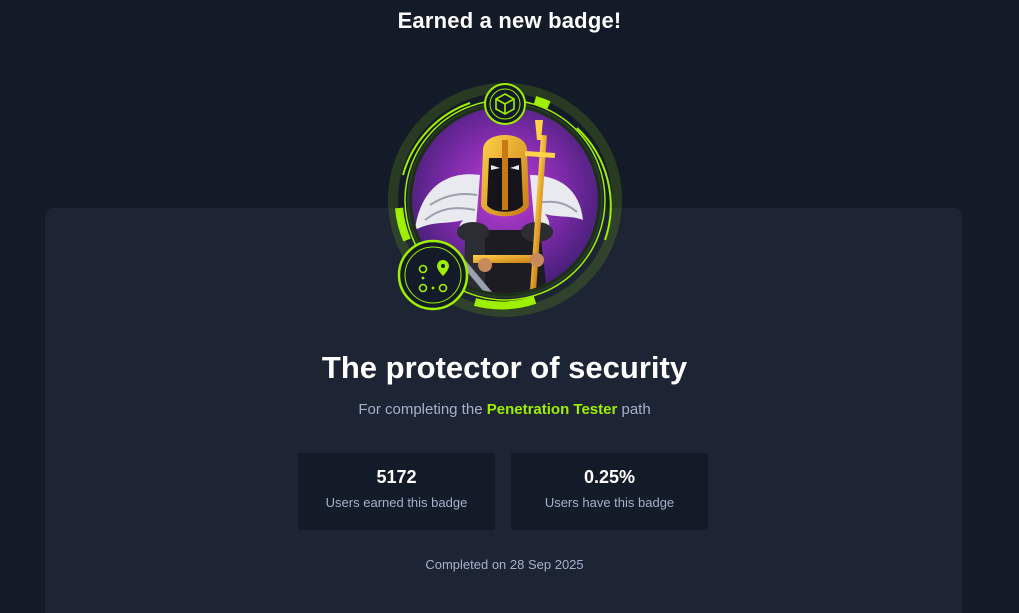 The width and height of the screenshot is (1019, 613). What do you see at coordinates (396, 491) in the screenshot?
I see `stat-users-earned: 5172 Users earned this badge` at bounding box center [396, 491].